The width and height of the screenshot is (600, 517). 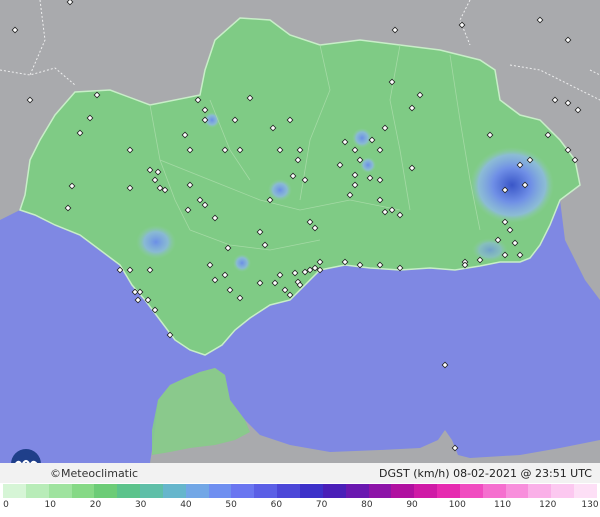 I want to click on color-scale-ticks: 0 10 20 30 40 50 60 70 80 90 100 110 120 130, so click(x=300, y=507).